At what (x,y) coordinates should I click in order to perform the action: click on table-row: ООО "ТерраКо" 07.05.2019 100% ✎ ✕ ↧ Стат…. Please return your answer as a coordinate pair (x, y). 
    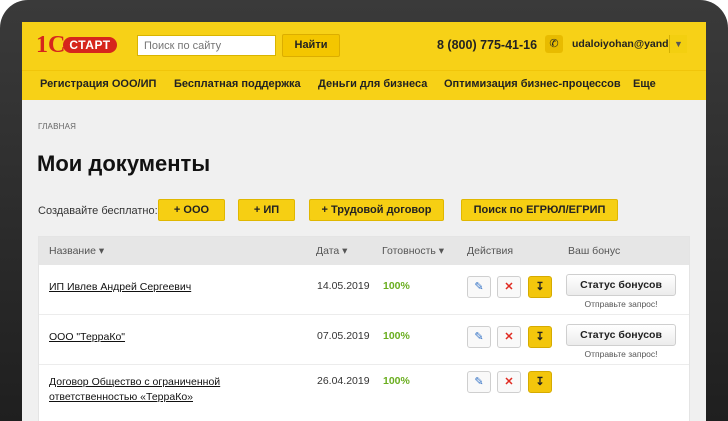
    Looking at the image, I should click on (364, 340).